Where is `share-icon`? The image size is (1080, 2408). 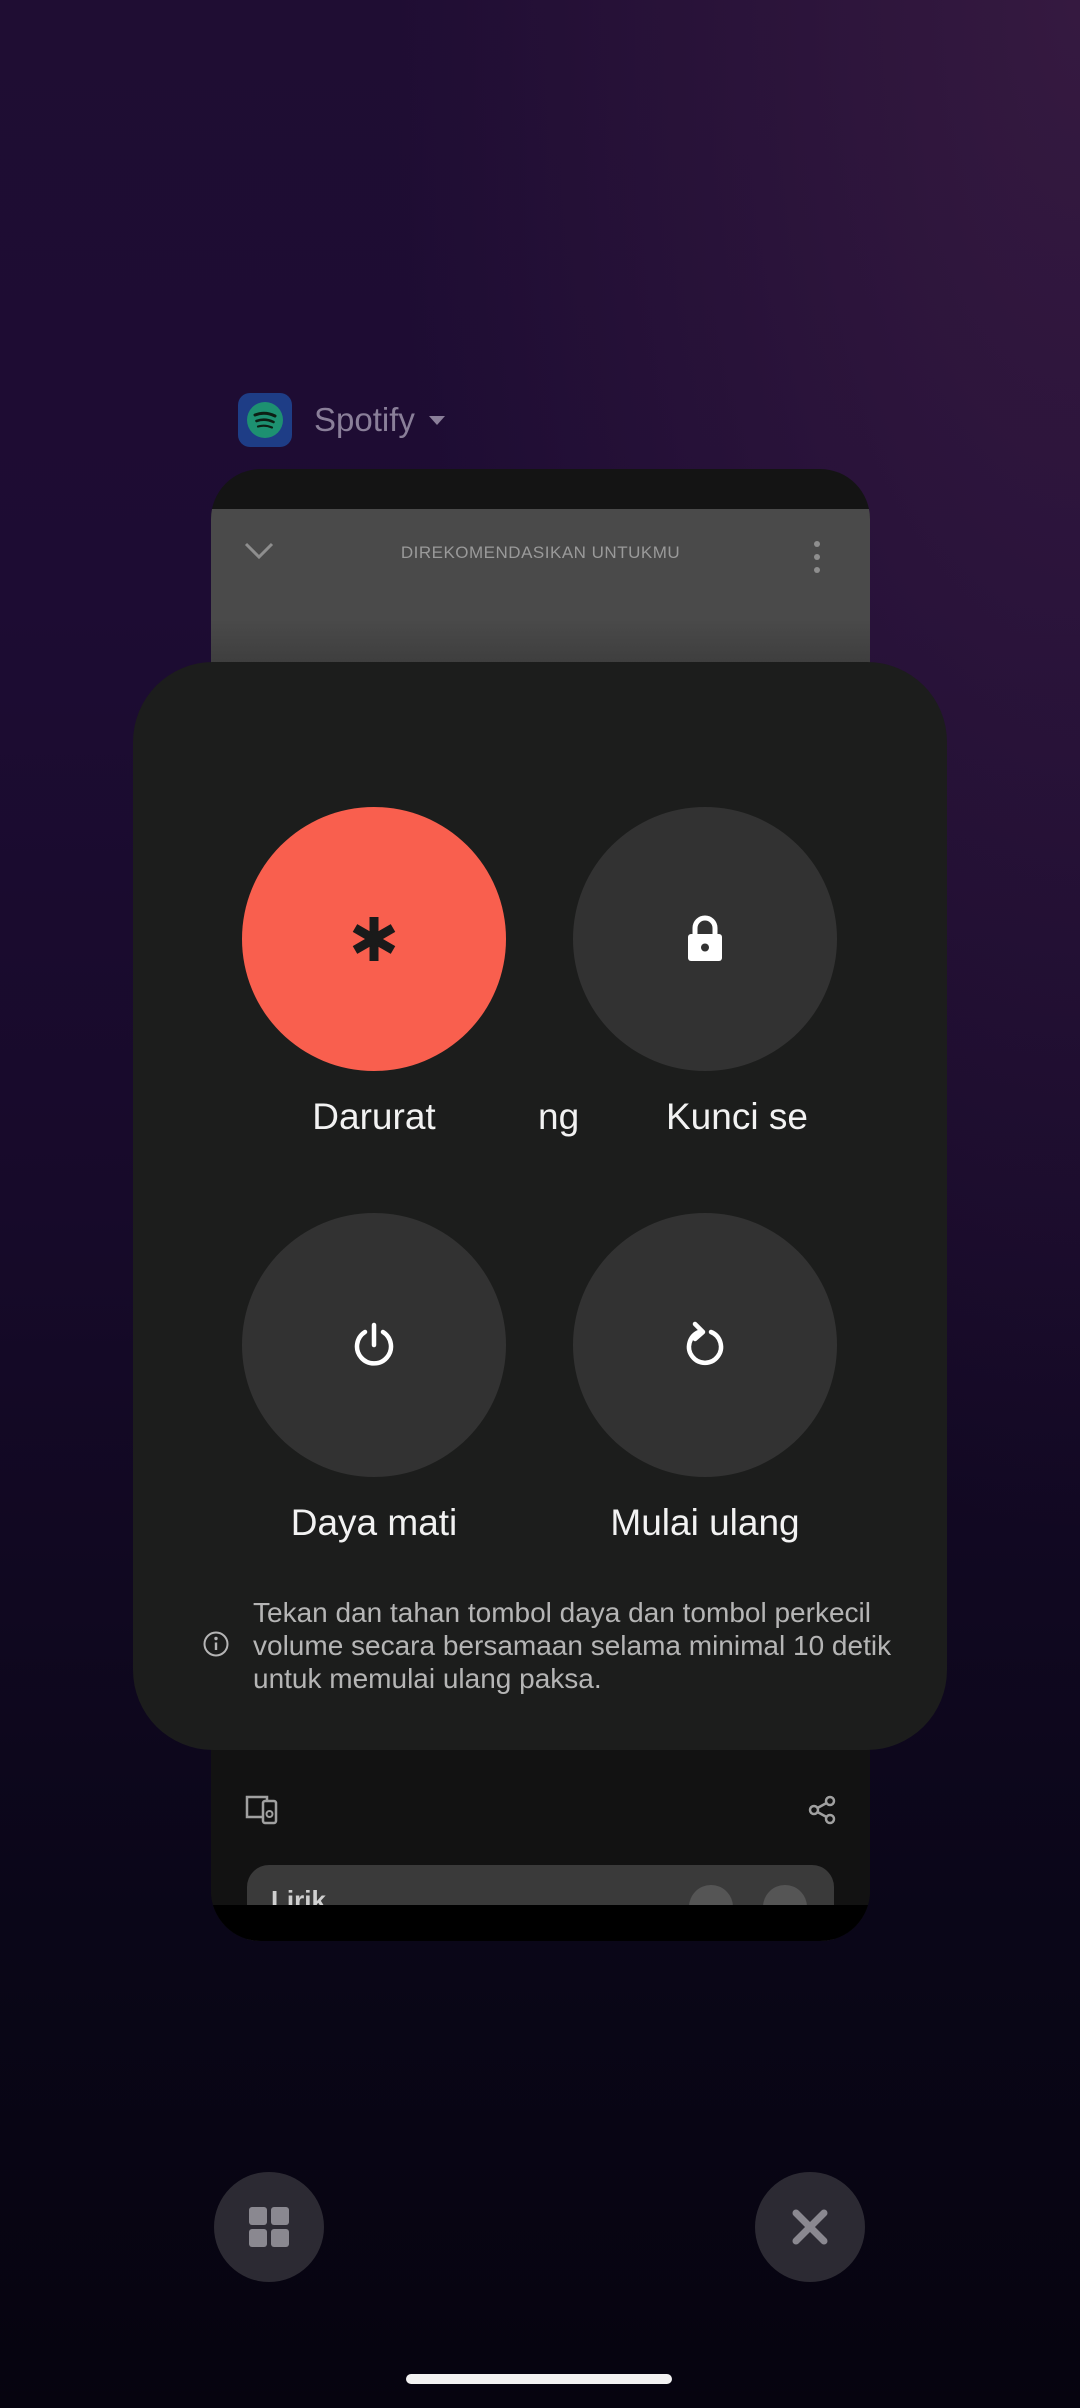
share-icon is located at coordinates (822, 1812).